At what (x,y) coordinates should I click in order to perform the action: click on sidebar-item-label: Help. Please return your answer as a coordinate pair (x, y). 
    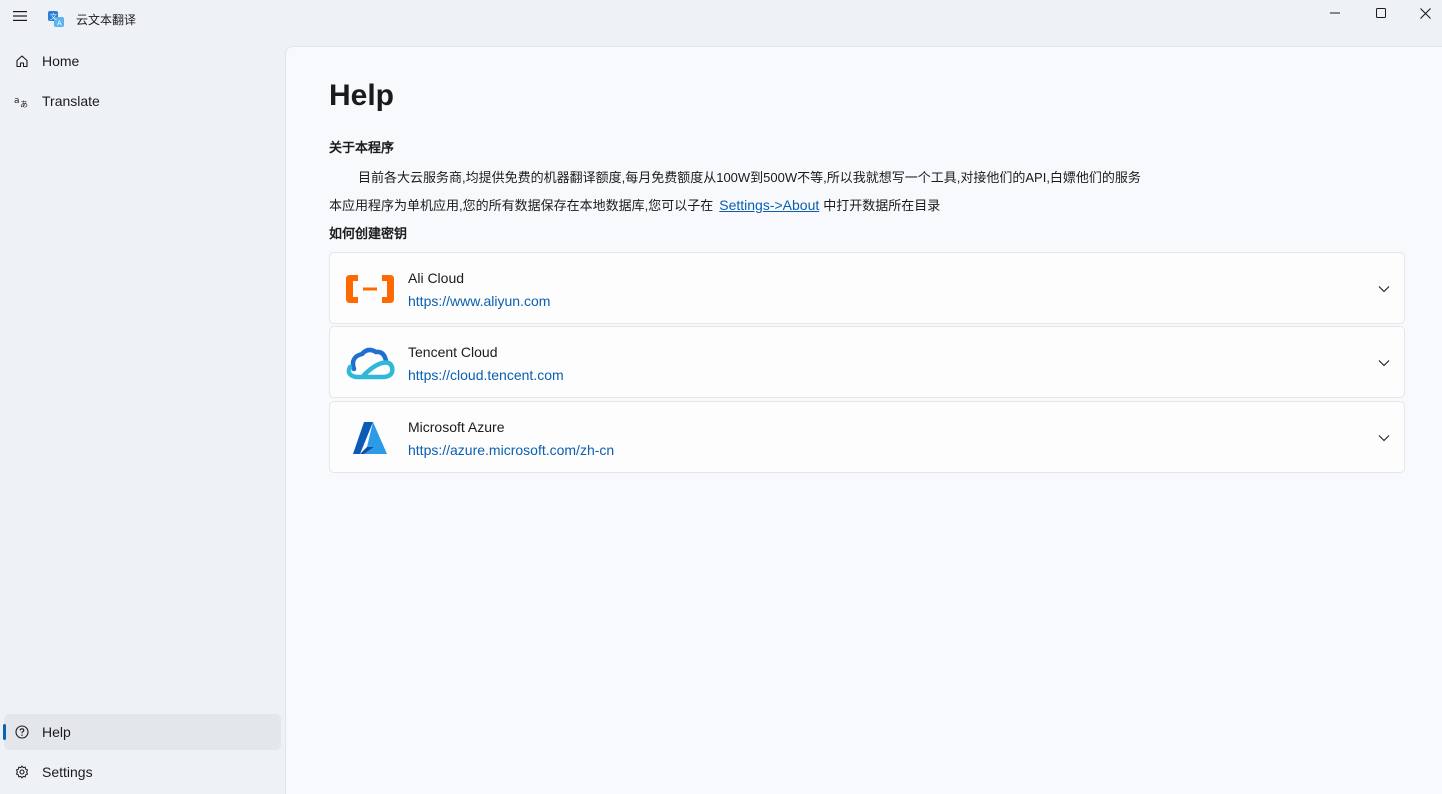
    Looking at the image, I should click on (56, 732).